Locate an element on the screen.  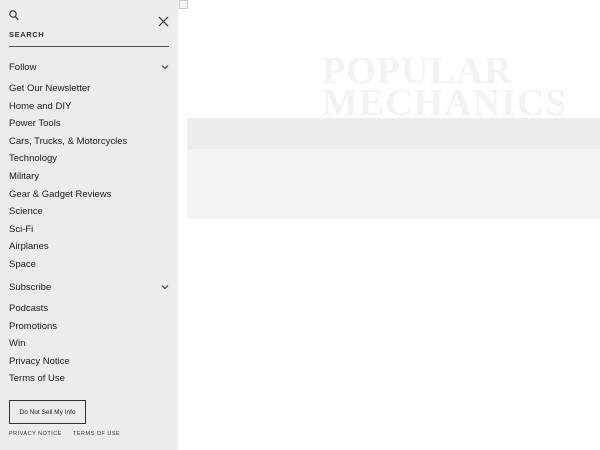
footer-terms-link: TERMS OF USE is located at coordinates (96, 434).